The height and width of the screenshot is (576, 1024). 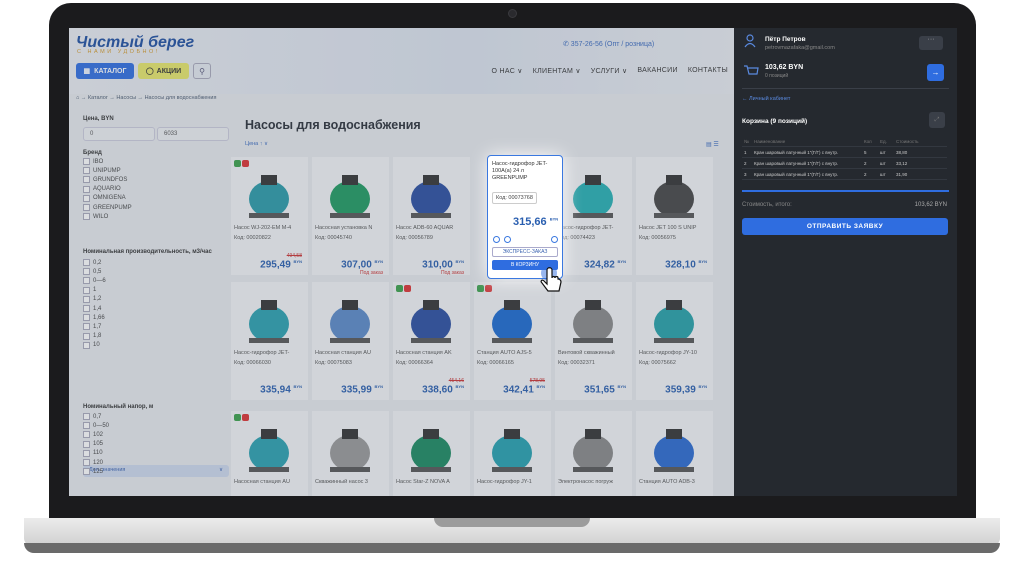 What do you see at coordinates (845, 226) in the screenshot?
I see `submit-order-button: ОТПРАВИТЬ ЗАЯВКУ` at bounding box center [845, 226].